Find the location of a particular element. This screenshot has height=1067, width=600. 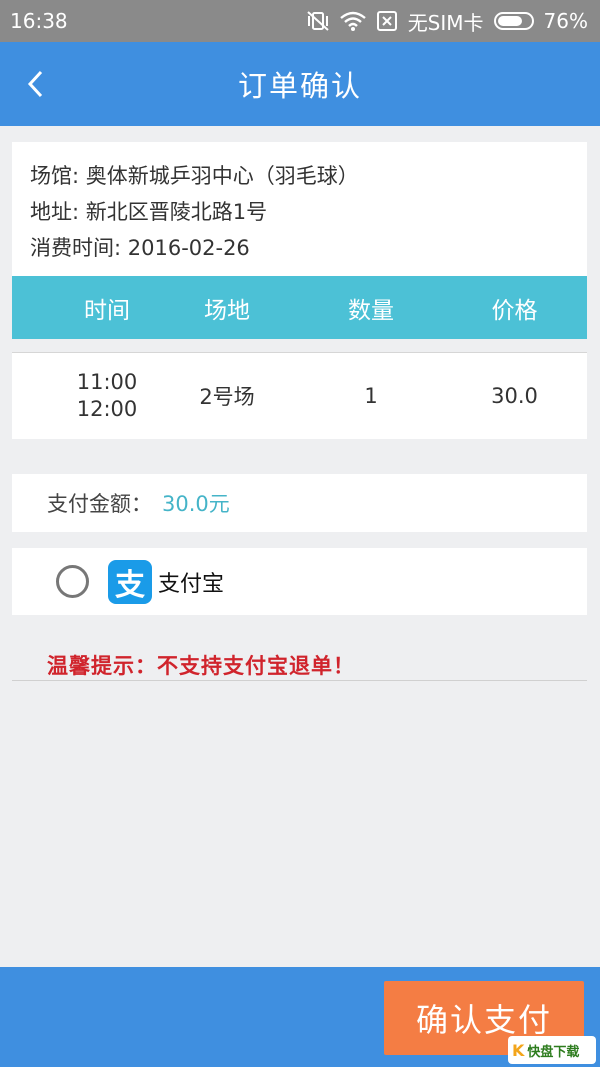

back-button is located at coordinates (35, 84).